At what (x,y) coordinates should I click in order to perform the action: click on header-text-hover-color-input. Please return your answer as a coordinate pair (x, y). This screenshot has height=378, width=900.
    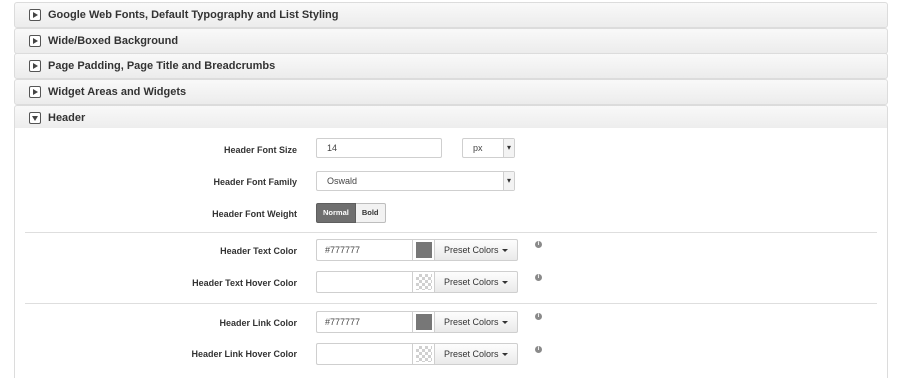
    Looking at the image, I should click on (364, 282).